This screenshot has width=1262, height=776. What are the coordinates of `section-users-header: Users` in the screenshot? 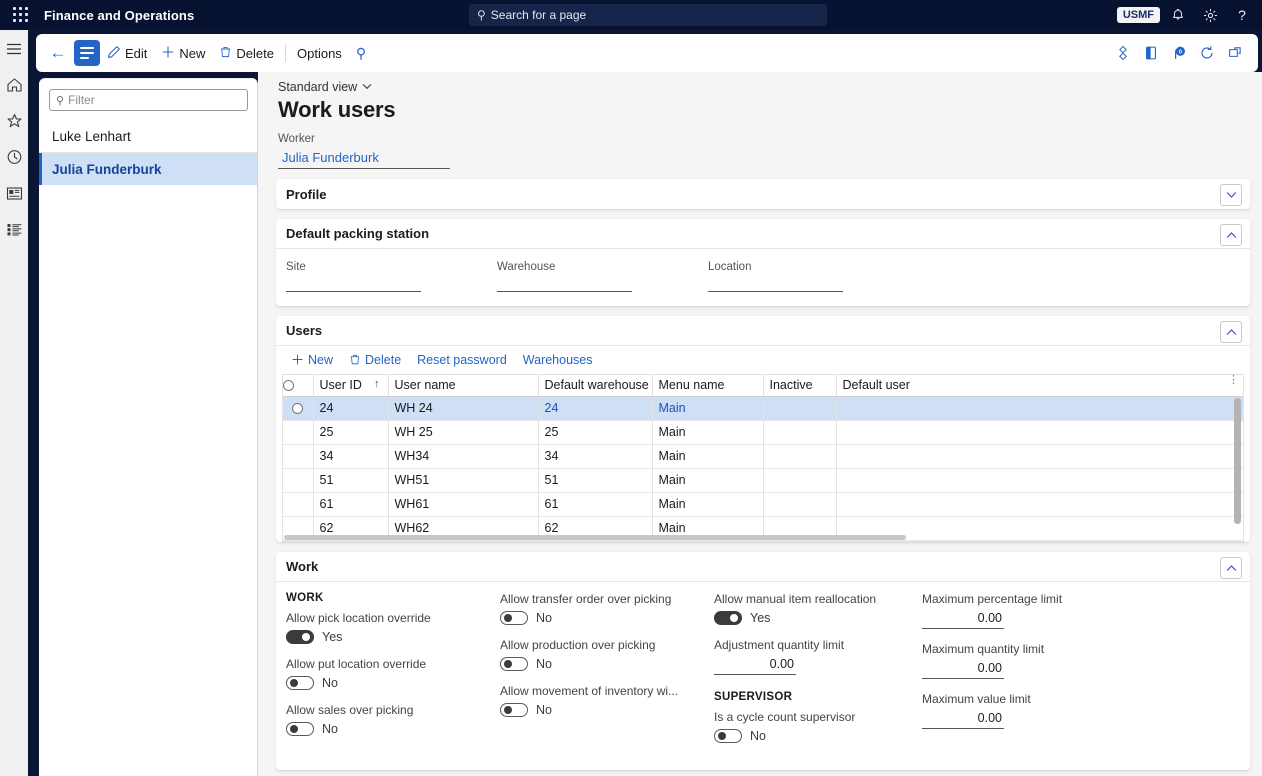 It's located at (763, 331).